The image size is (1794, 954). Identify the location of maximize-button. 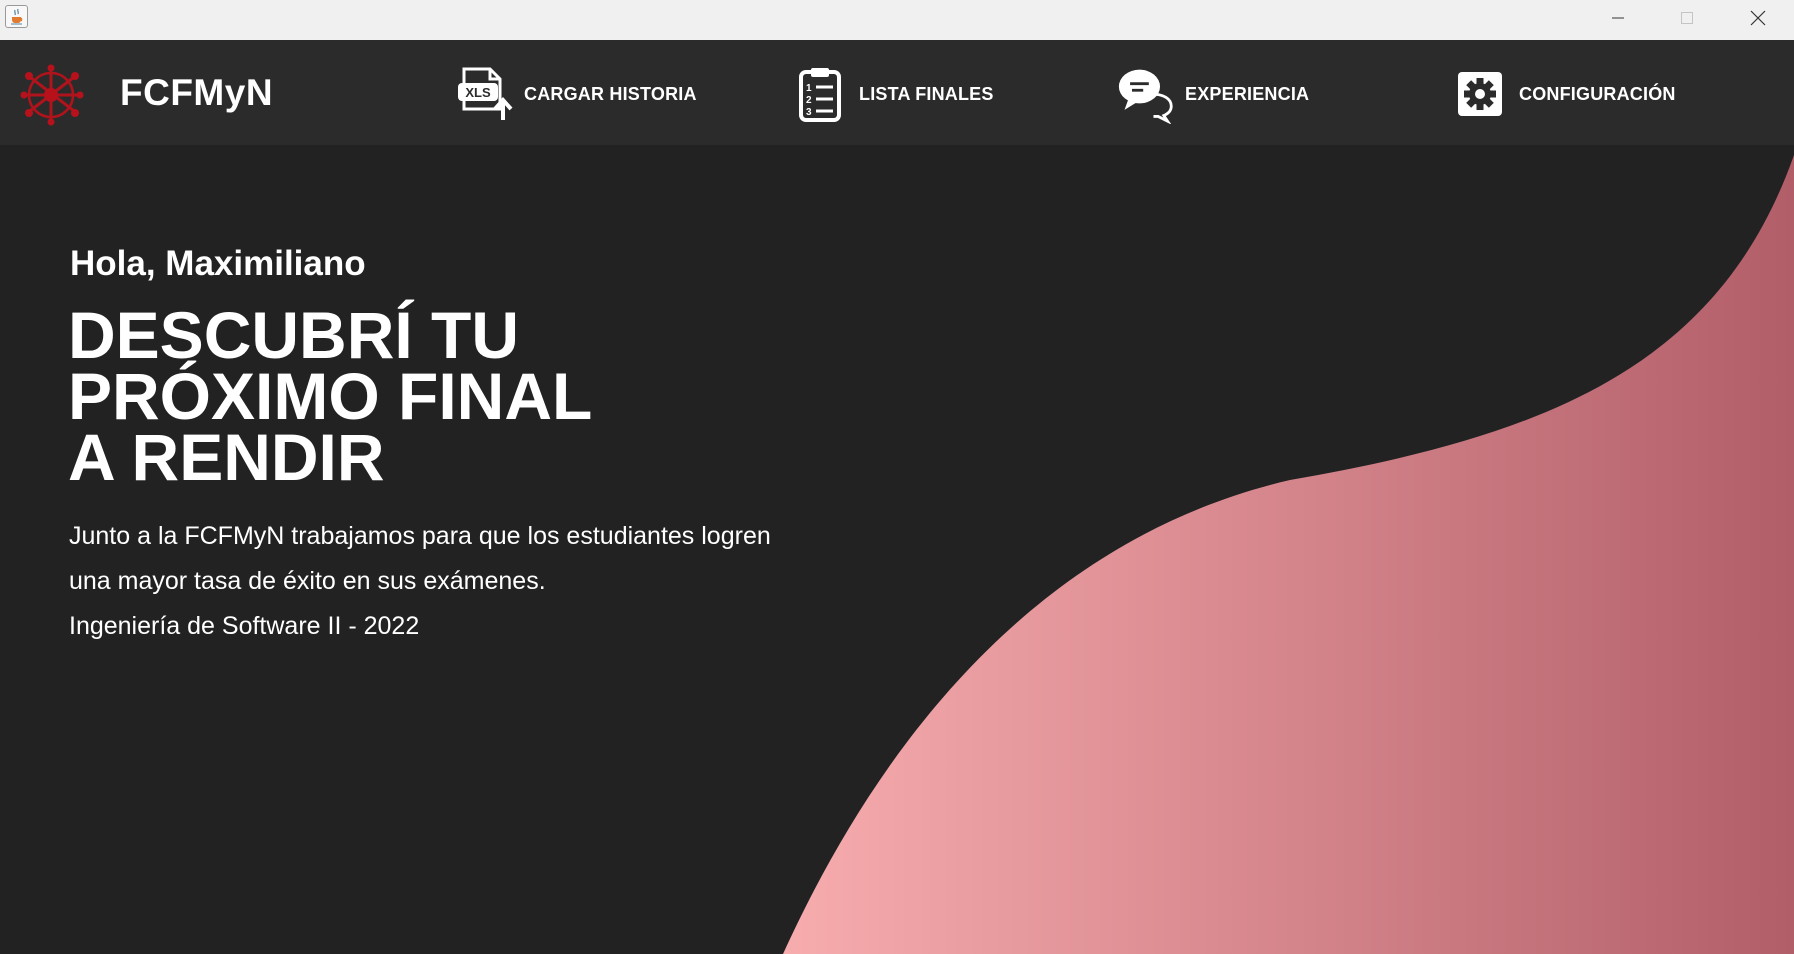
(1686, 18).